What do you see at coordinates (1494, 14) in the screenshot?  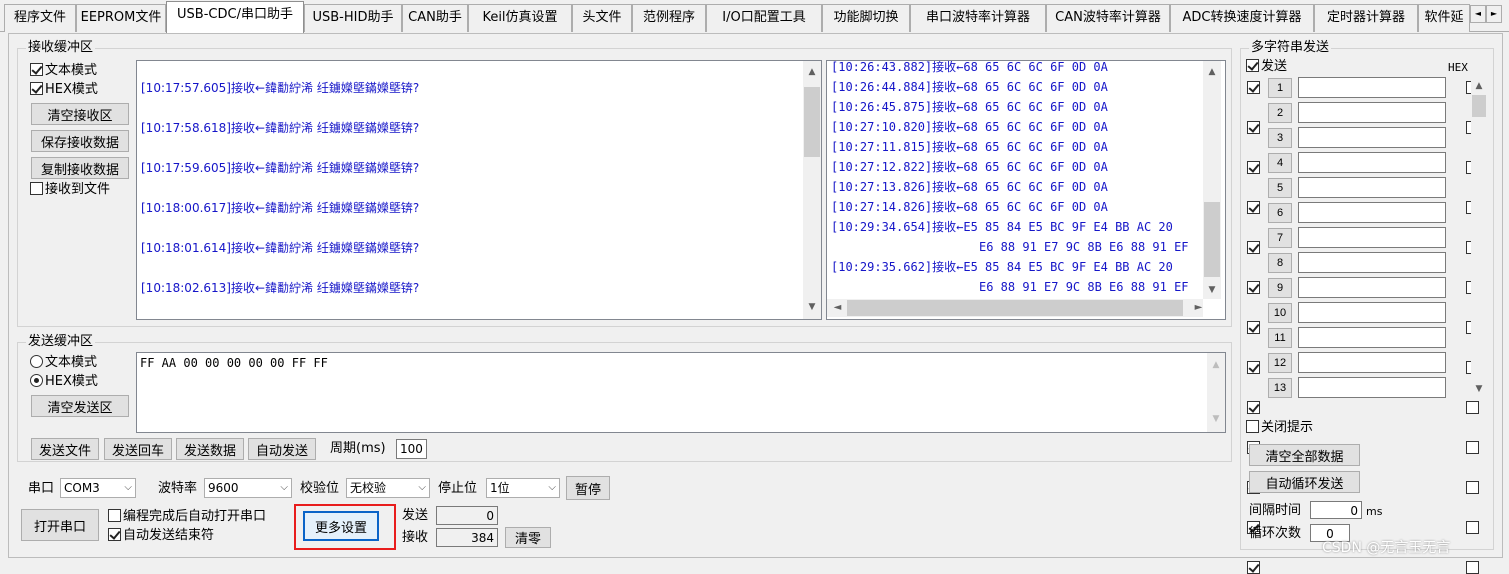 I see `tab-scroll-right-icon: ►` at bounding box center [1494, 14].